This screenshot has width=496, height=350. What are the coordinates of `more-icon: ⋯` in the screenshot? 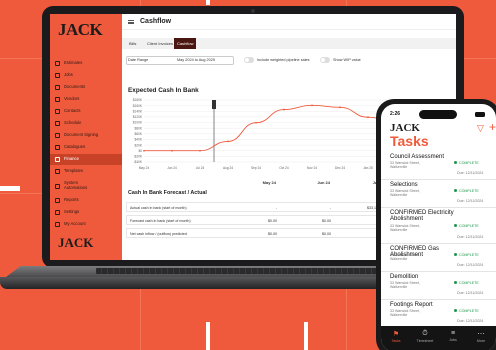 It's located at (481, 334).